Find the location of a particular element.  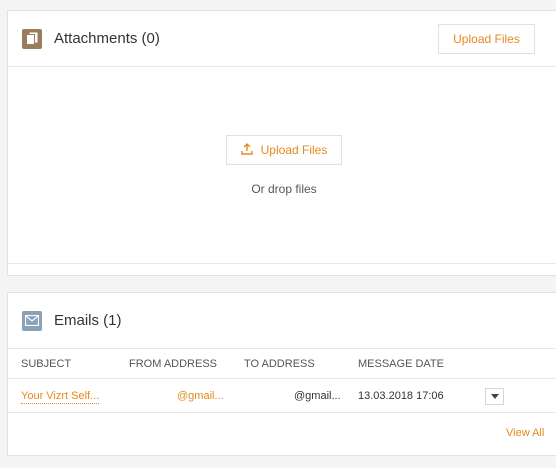

view-all-link: View All is located at coordinates (525, 433).